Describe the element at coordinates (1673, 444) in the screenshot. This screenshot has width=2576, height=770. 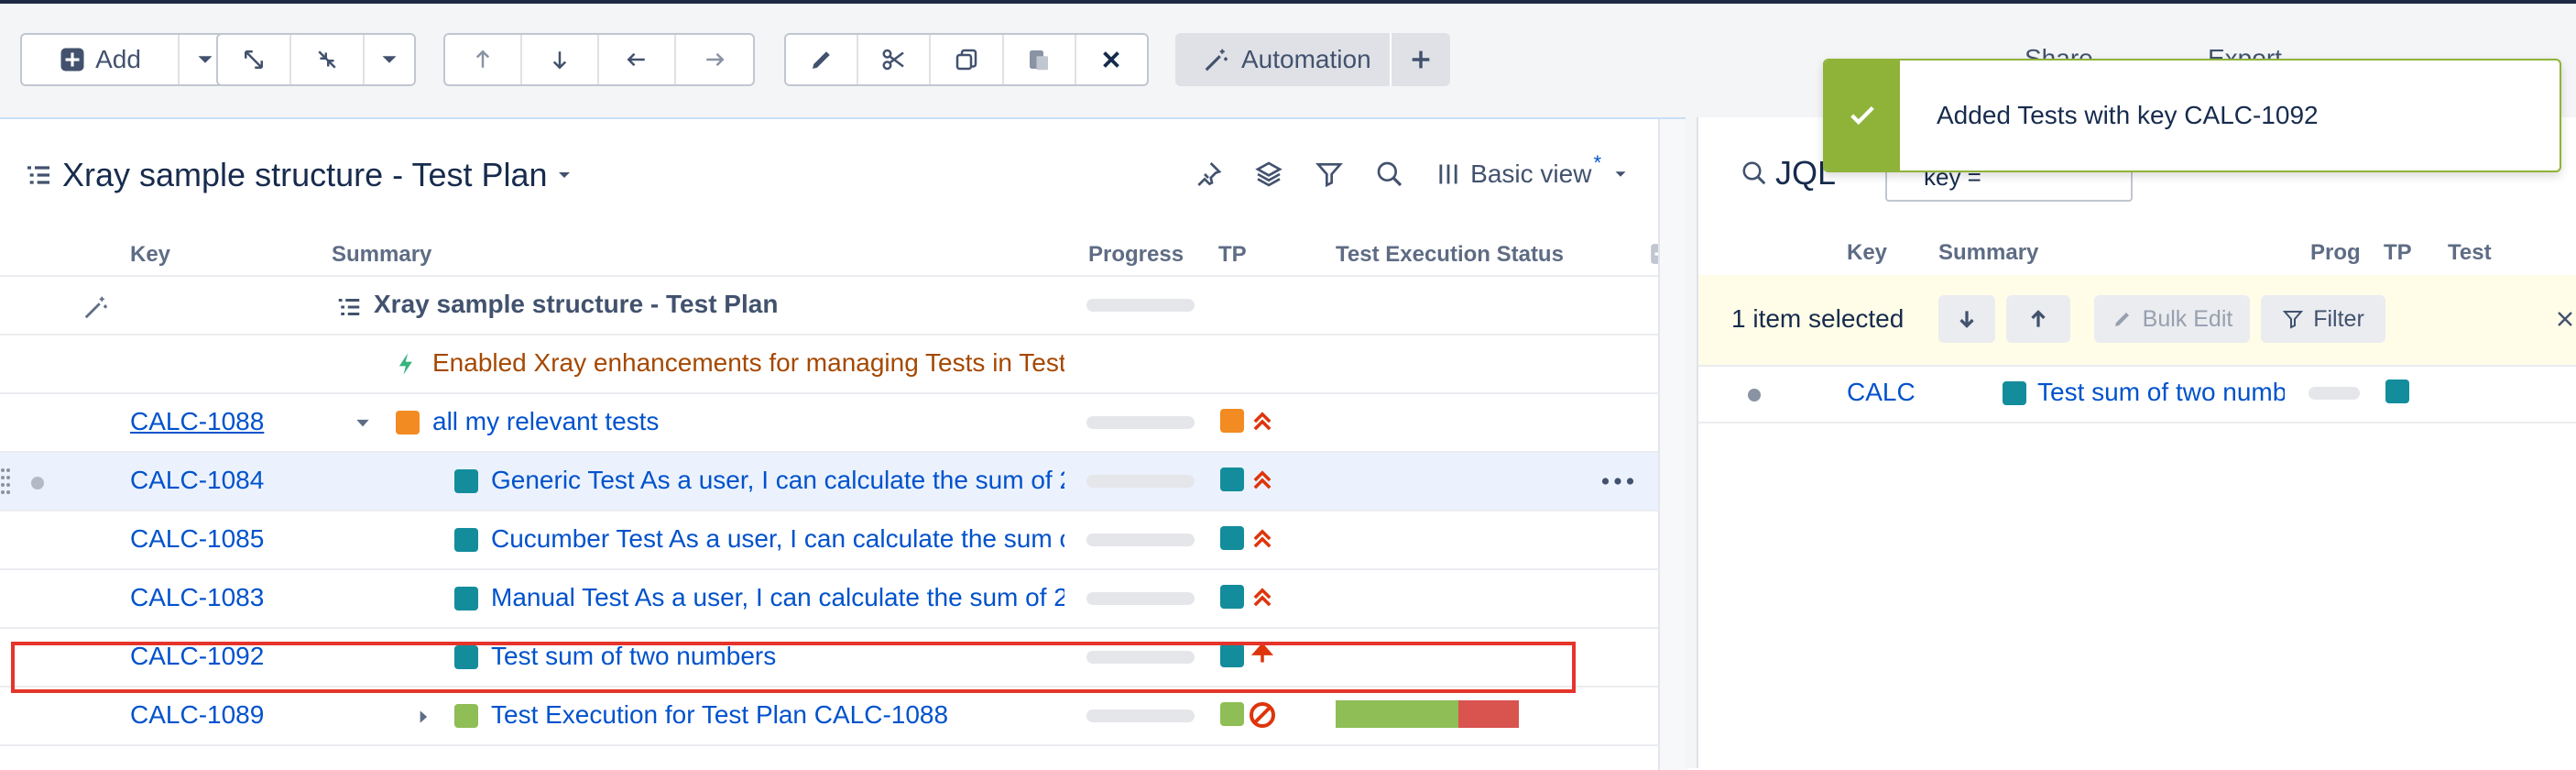
I see `vertical-scrollbar` at that location.